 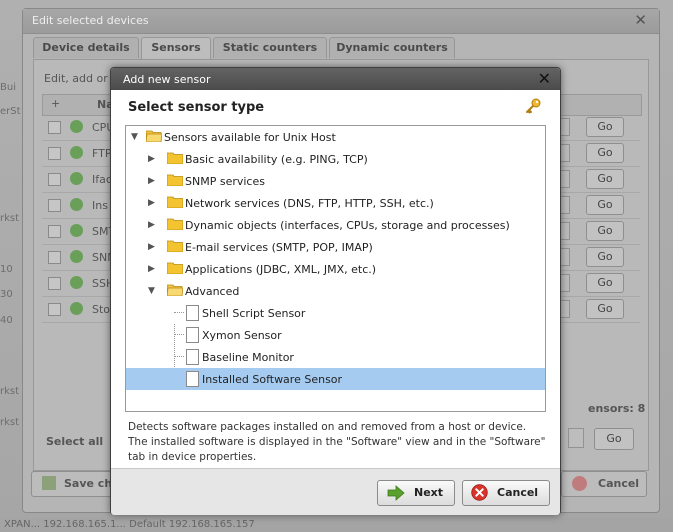 I want to click on tab-sensors: Sensors, so click(x=176, y=48).